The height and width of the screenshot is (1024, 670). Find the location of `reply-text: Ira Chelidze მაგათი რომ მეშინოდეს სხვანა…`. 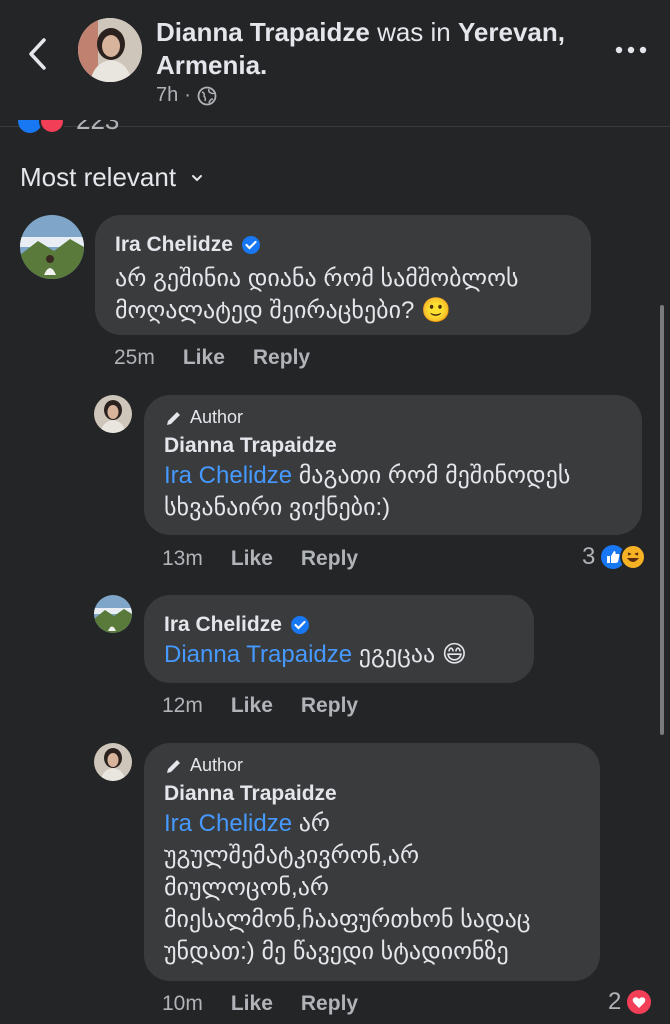

reply-text: Ira Chelidze მაგათი რომ მეშინოდეს სხვანა… is located at coordinates (393, 492).